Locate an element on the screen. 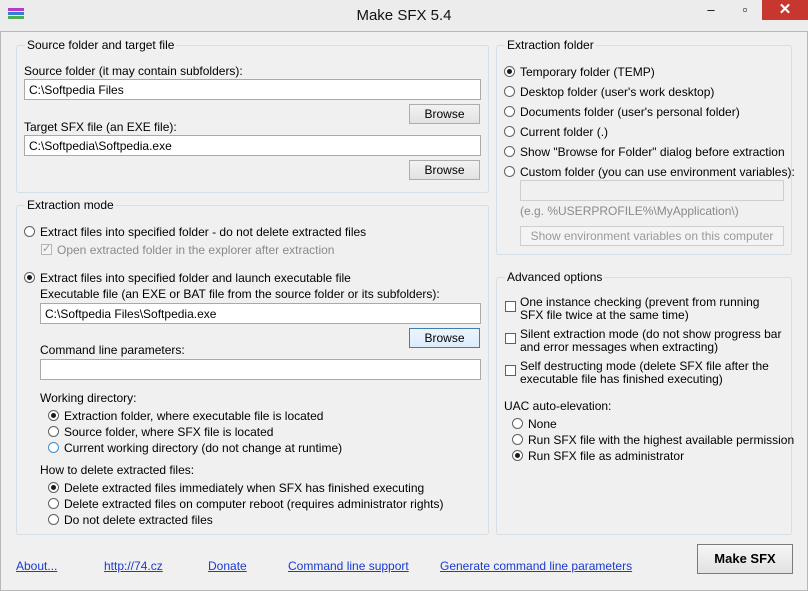 The height and width of the screenshot is (591, 808). title-bar: Make SFX 5.4 – ▫ ✕ is located at coordinates (404, 16).